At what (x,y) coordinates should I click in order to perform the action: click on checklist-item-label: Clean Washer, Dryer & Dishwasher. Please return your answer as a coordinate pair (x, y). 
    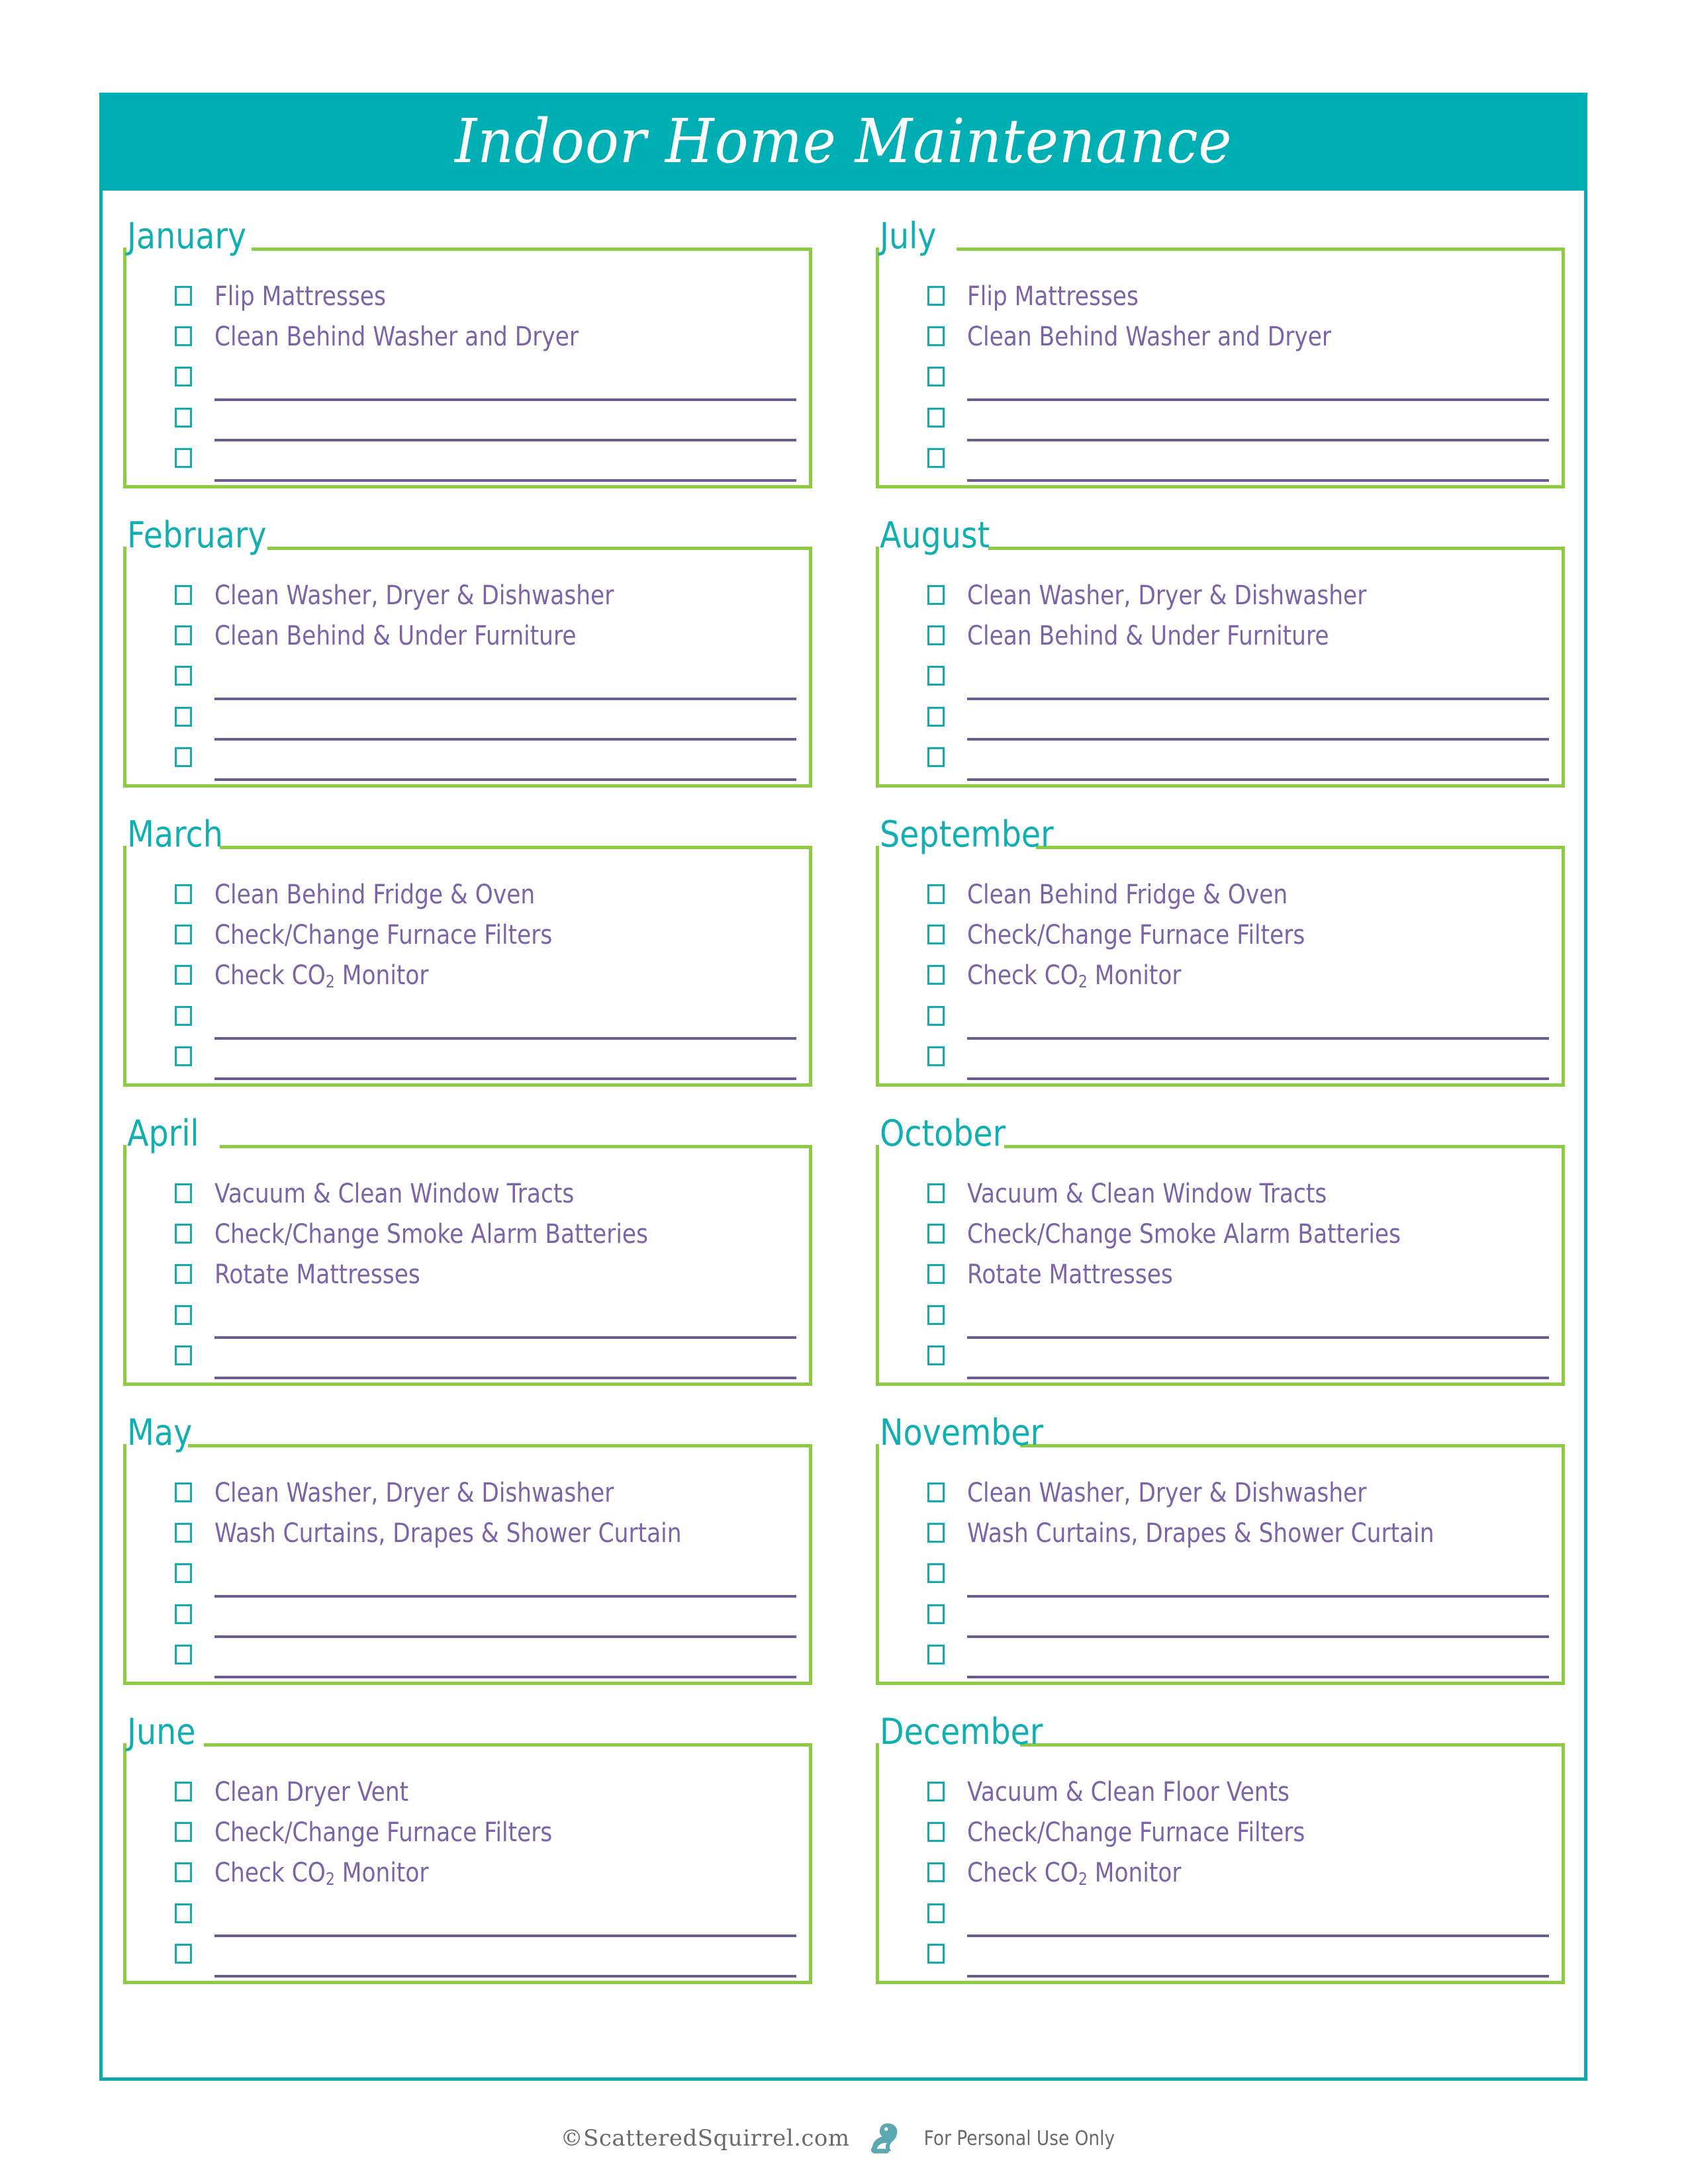
    Looking at the image, I should click on (414, 595).